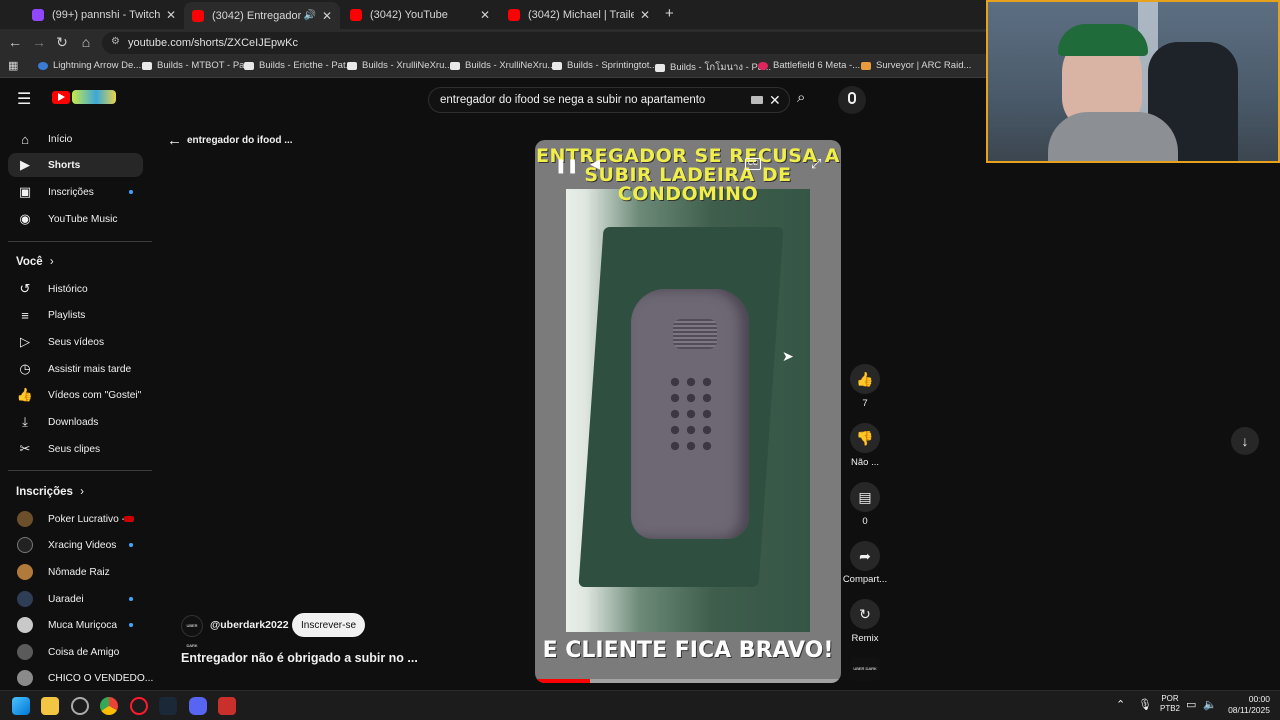 The image size is (1280, 720). Describe the element at coordinates (198, 706) in the screenshot. I see `discord-icon` at that location.